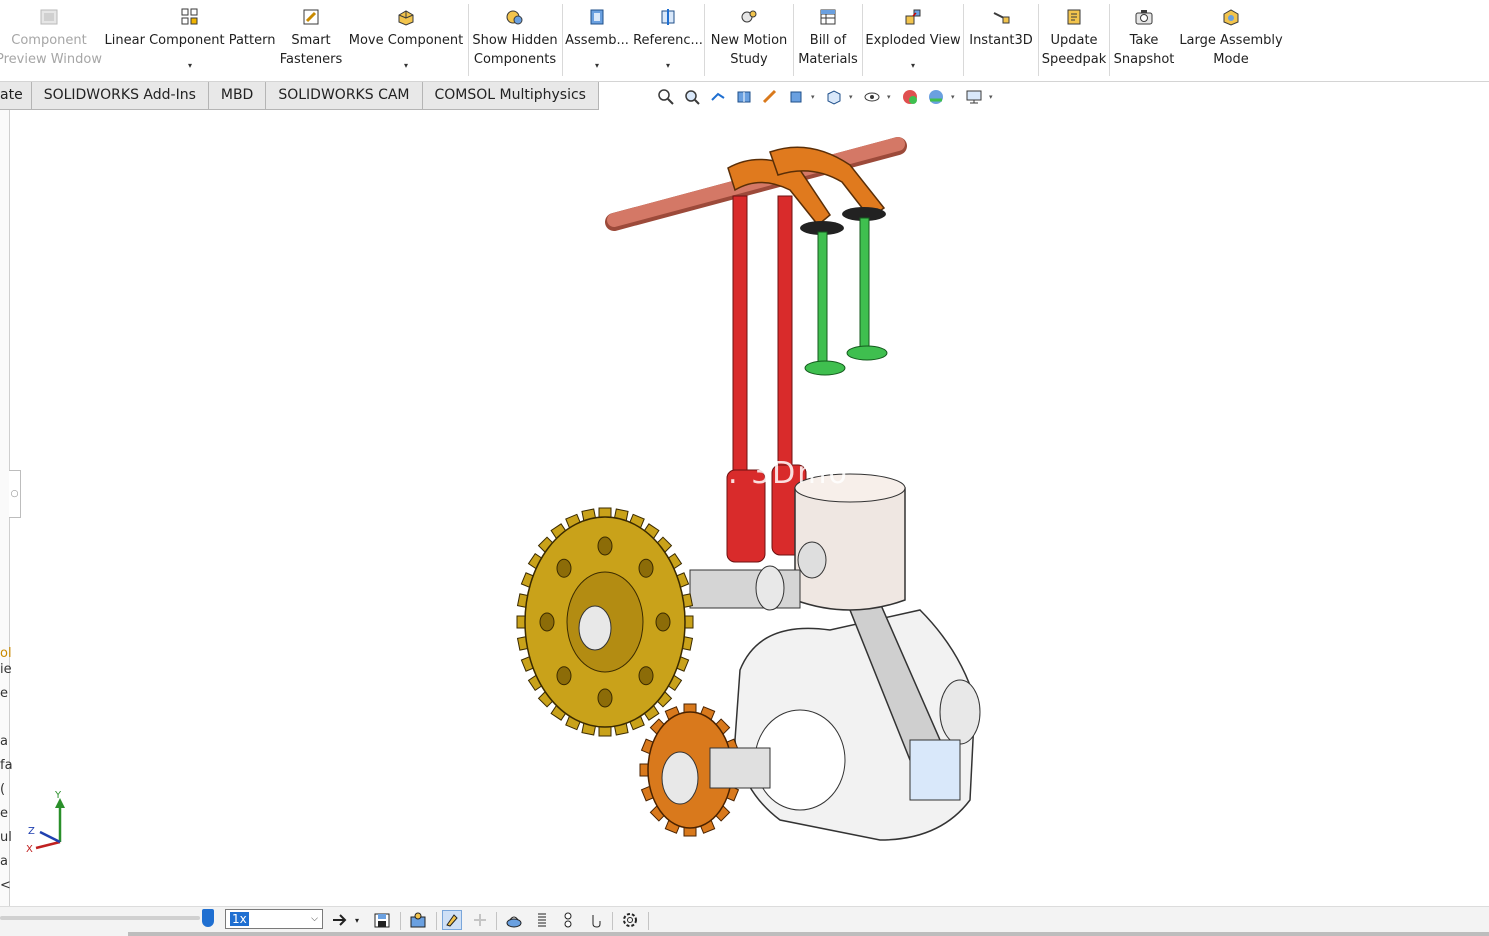 This screenshot has width=1489, height=936. I want to click on tab-comsol-multiphysics: COMSOL Multiphysics, so click(510, 96).